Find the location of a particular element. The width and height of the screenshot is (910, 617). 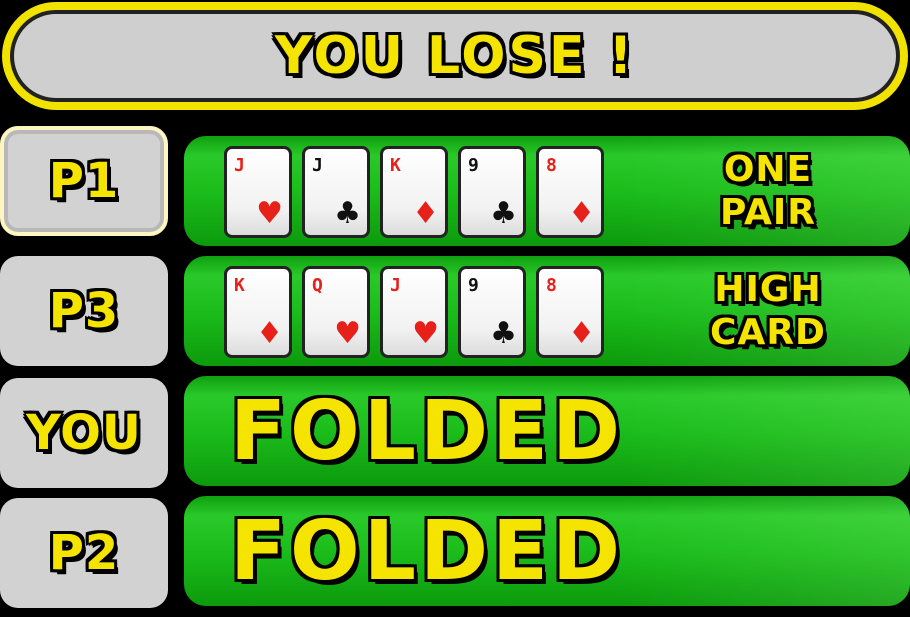

hand-rank-label: ONE PAIR is located at coordinates (768, 191).